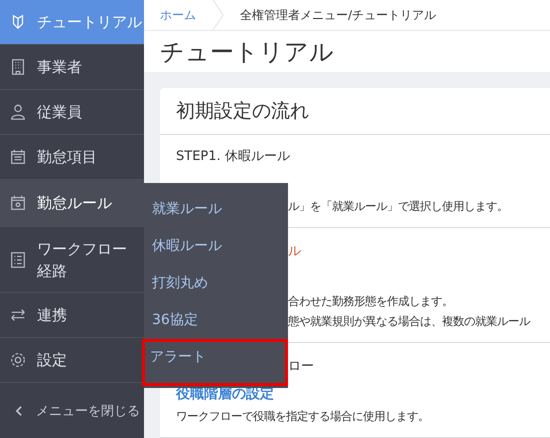  What do you see at coordinates (216, 209) in the screenshot?
I see `submenu-item: 就業ルール` at bounding box center [216, 209].